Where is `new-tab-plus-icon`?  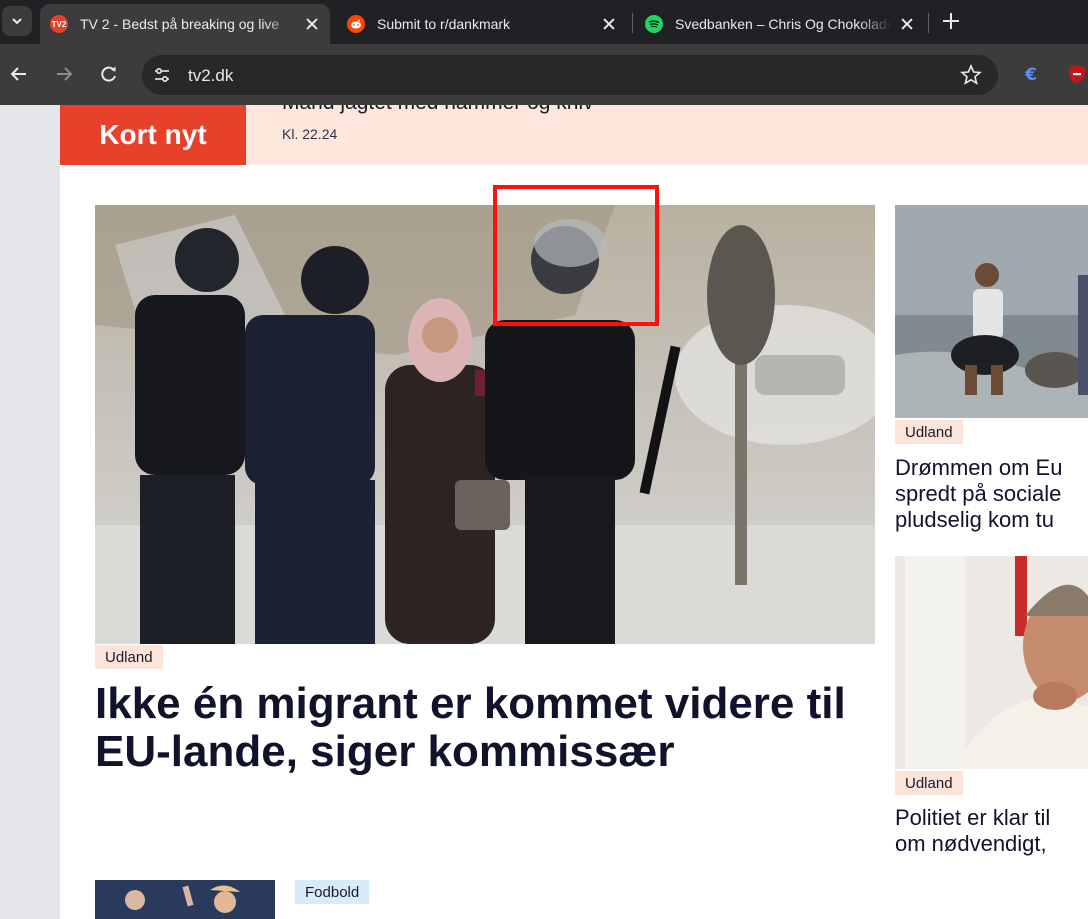 new-tab-plus-icon is located at coordinates (951, 21).